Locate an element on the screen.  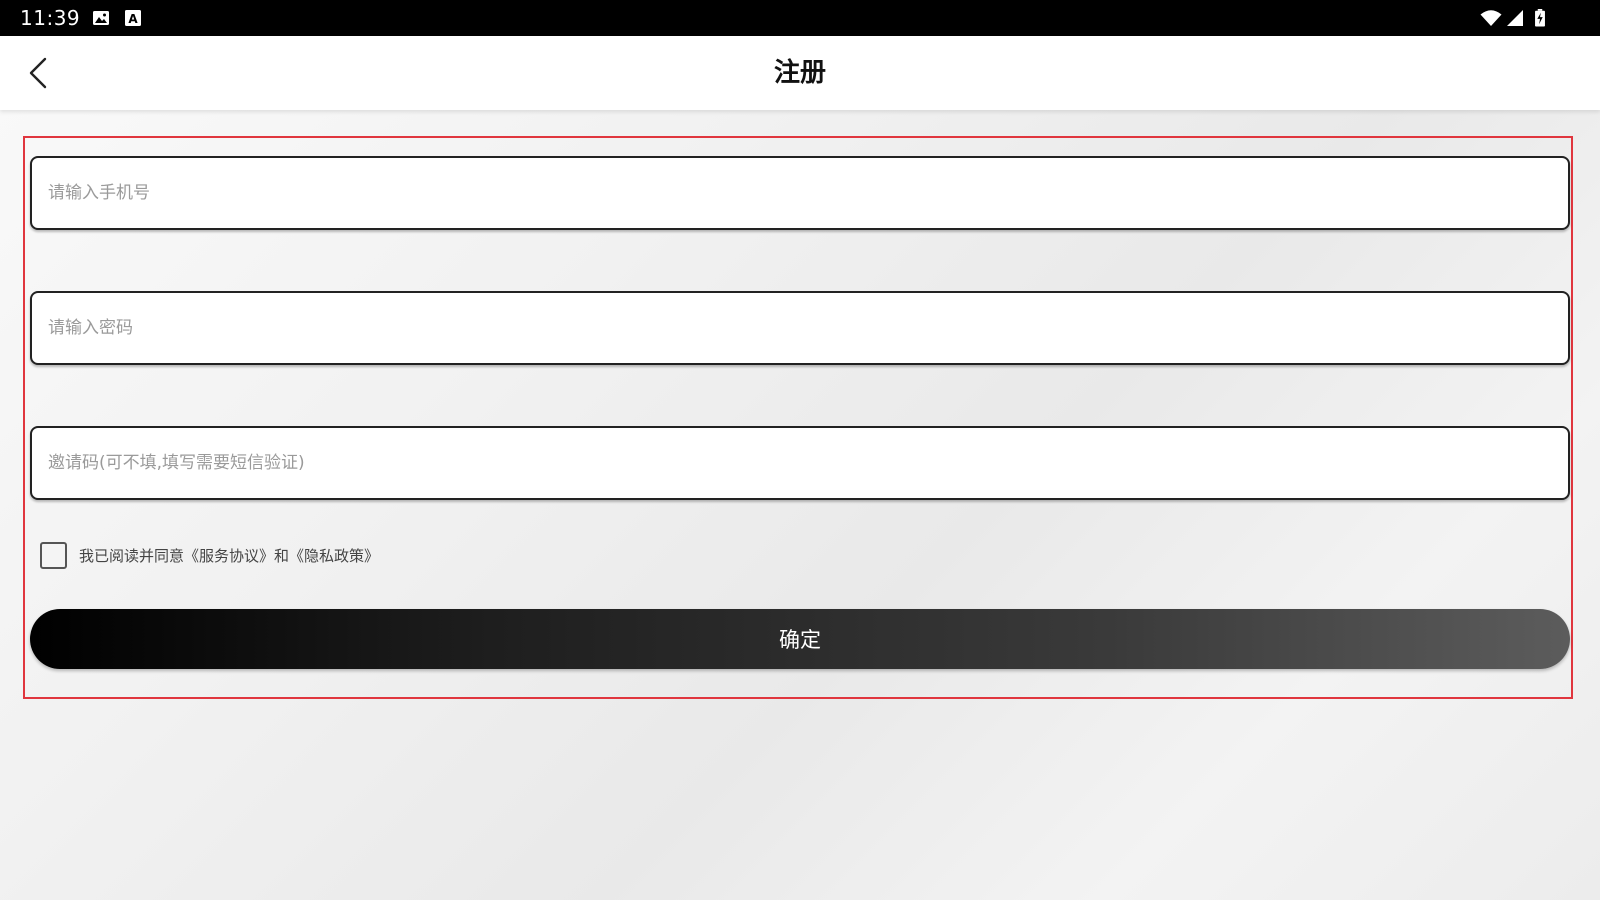
agreement-row: 我已阅读并同意《服务协议》和《隐私政策》 is located at coordinates (209, 555).